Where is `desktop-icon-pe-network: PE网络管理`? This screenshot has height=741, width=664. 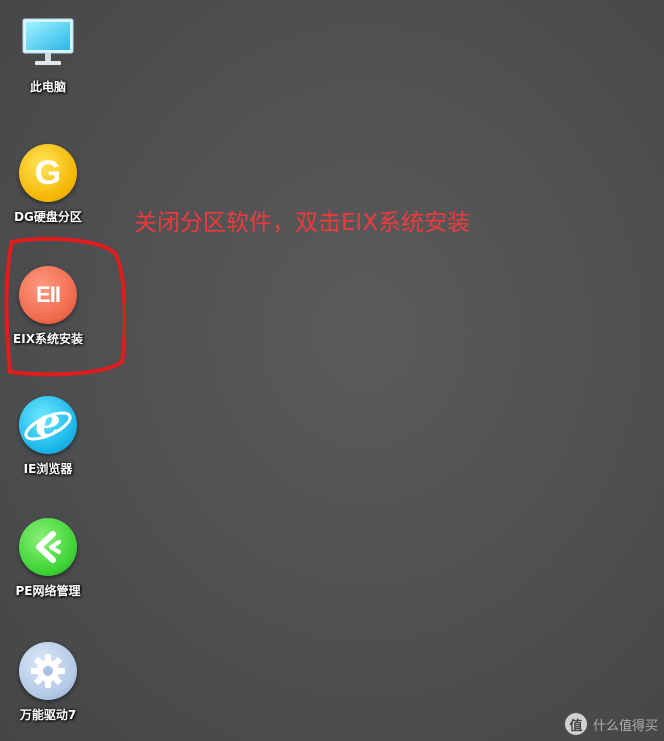
desktop-icon-pe-network: PE网络管理 is located at coordinates (48, 557).